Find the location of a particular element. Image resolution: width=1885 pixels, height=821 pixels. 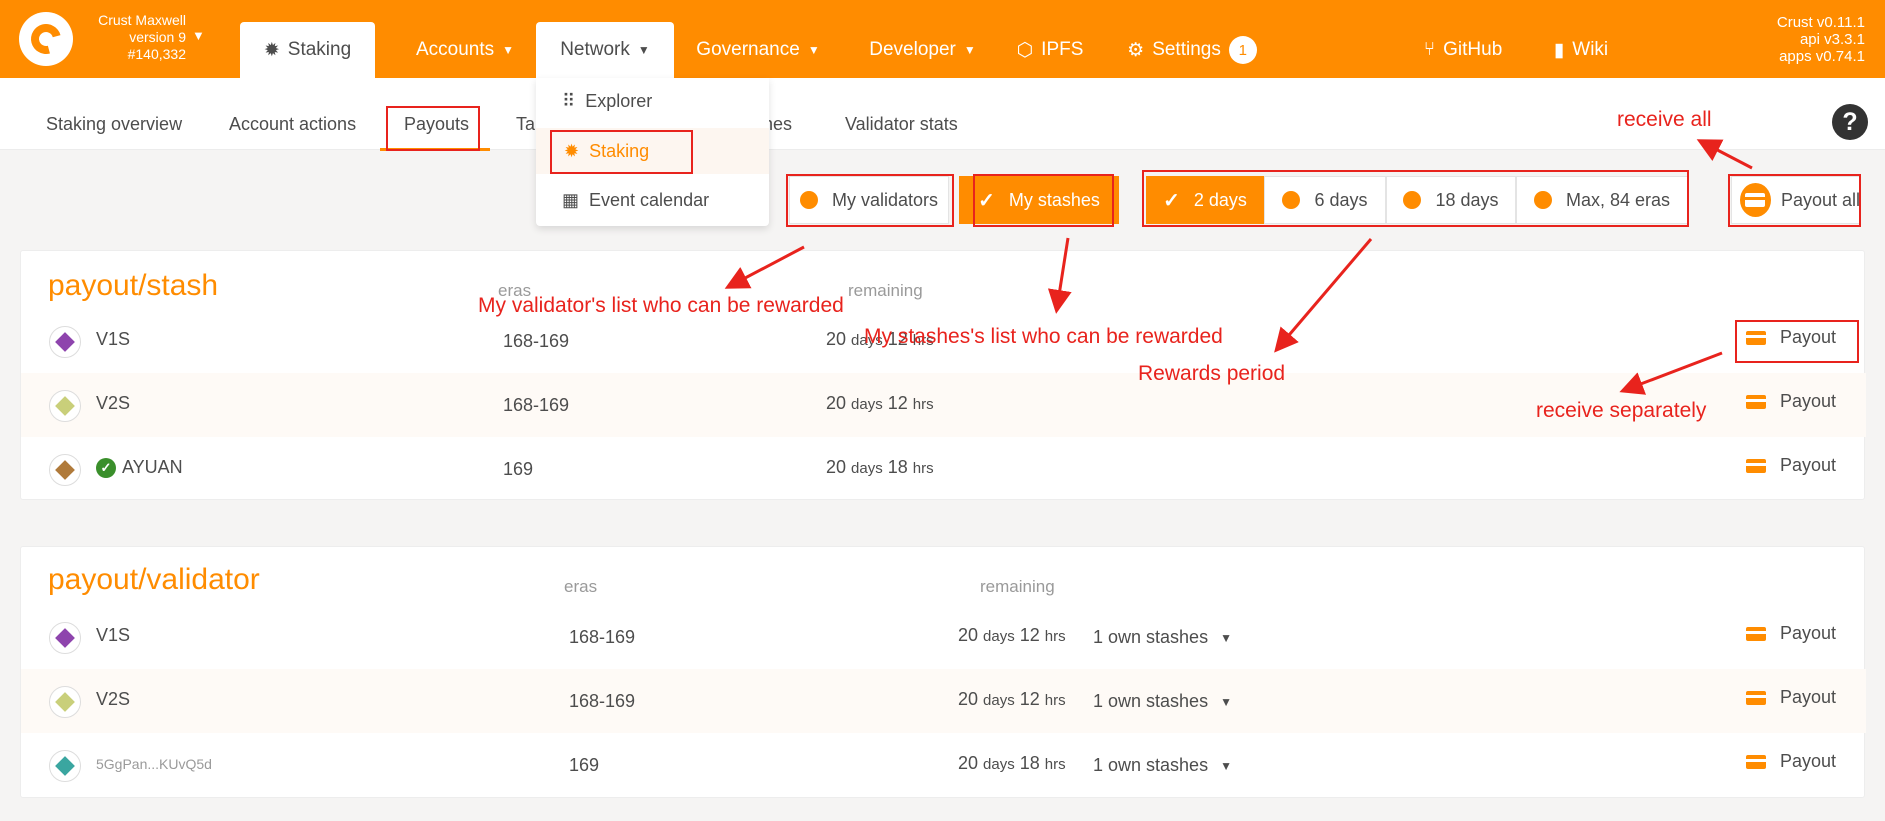

subtab-staking-overview: Staking overview is located at coordinates (114, 124).